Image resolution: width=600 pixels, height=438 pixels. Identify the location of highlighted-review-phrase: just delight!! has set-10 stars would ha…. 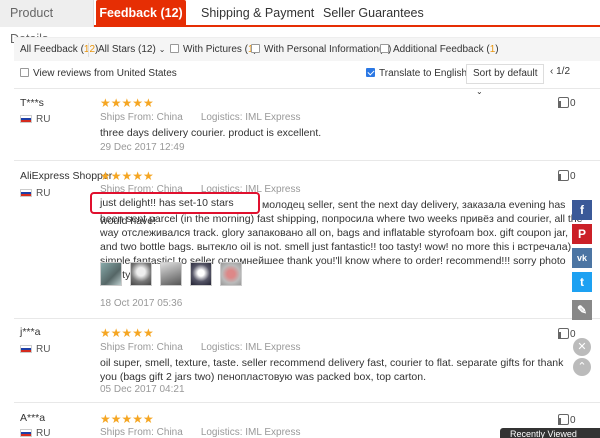
(175, 209).